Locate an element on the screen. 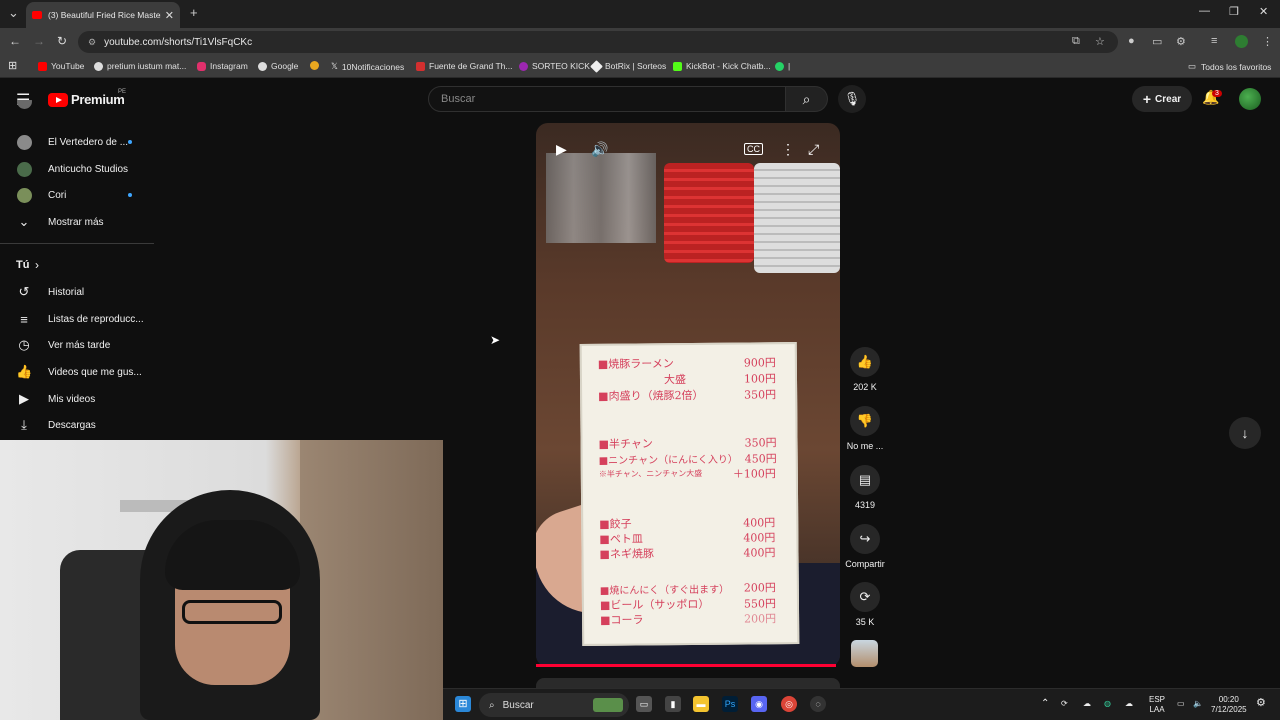  back-icon: ← is located at coordinates (15, 41).